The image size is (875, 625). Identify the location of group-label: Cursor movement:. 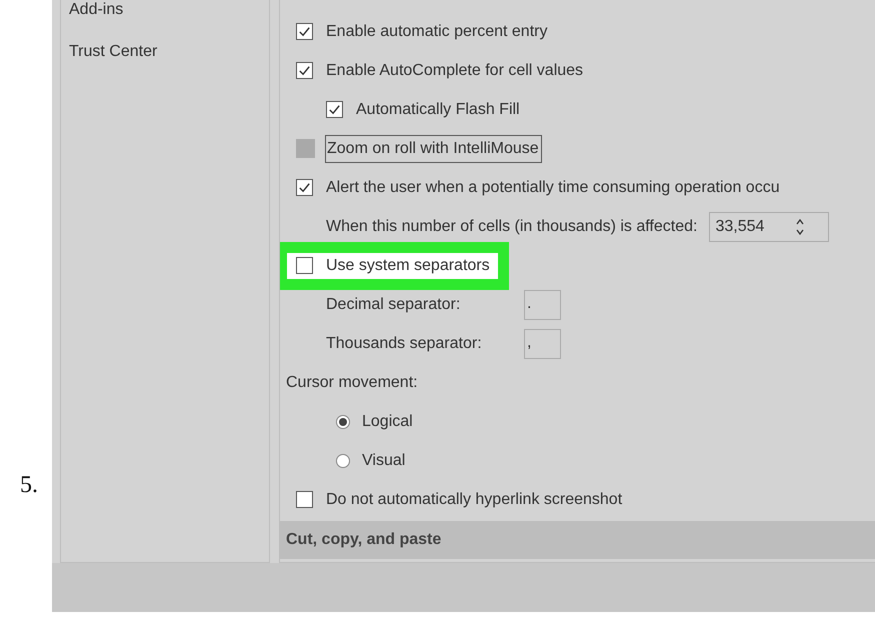
(352, 383).